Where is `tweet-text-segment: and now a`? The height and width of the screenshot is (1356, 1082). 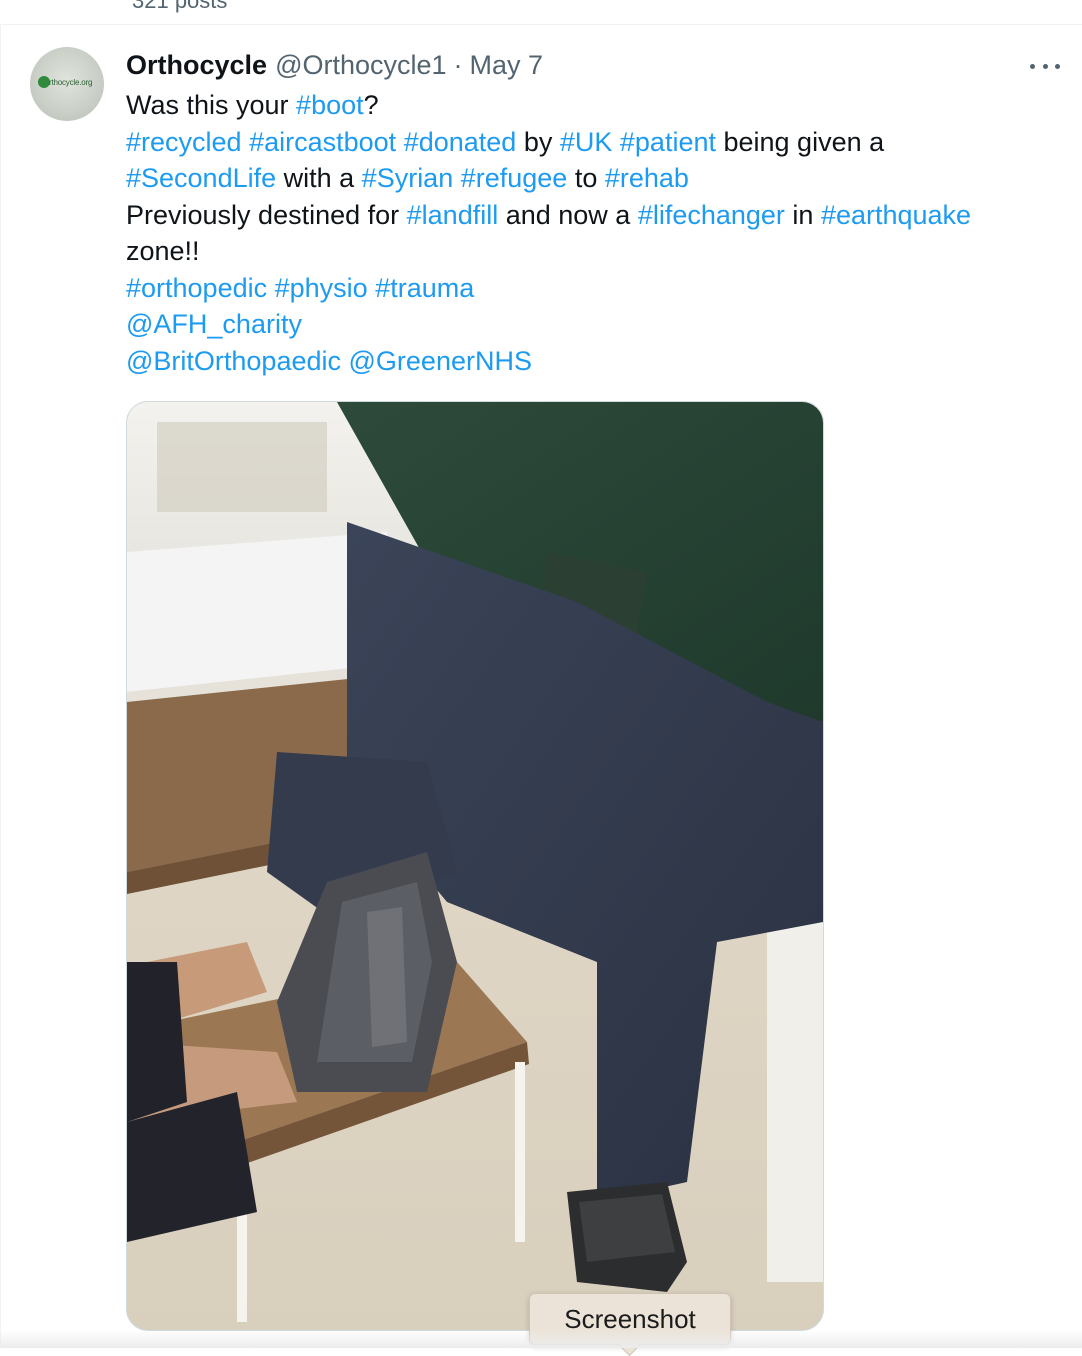
tweet-text-segment: and now a is located at coordinates (568, 214).